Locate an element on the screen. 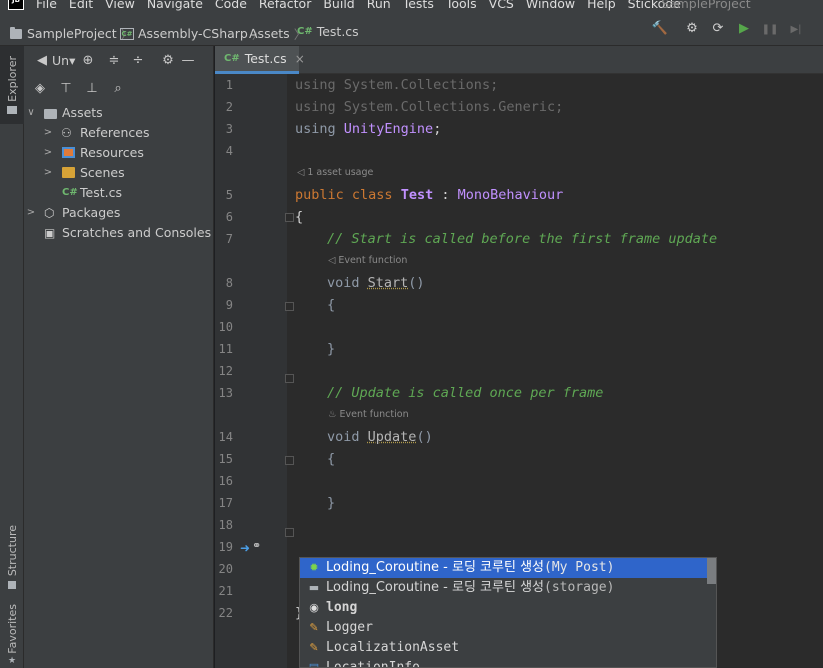 The image size is (823, 668). completion-item: ✹ Loding_Coroutine - 로딩 코루틴 생성(My Post) is located at coordinates (508, 568).